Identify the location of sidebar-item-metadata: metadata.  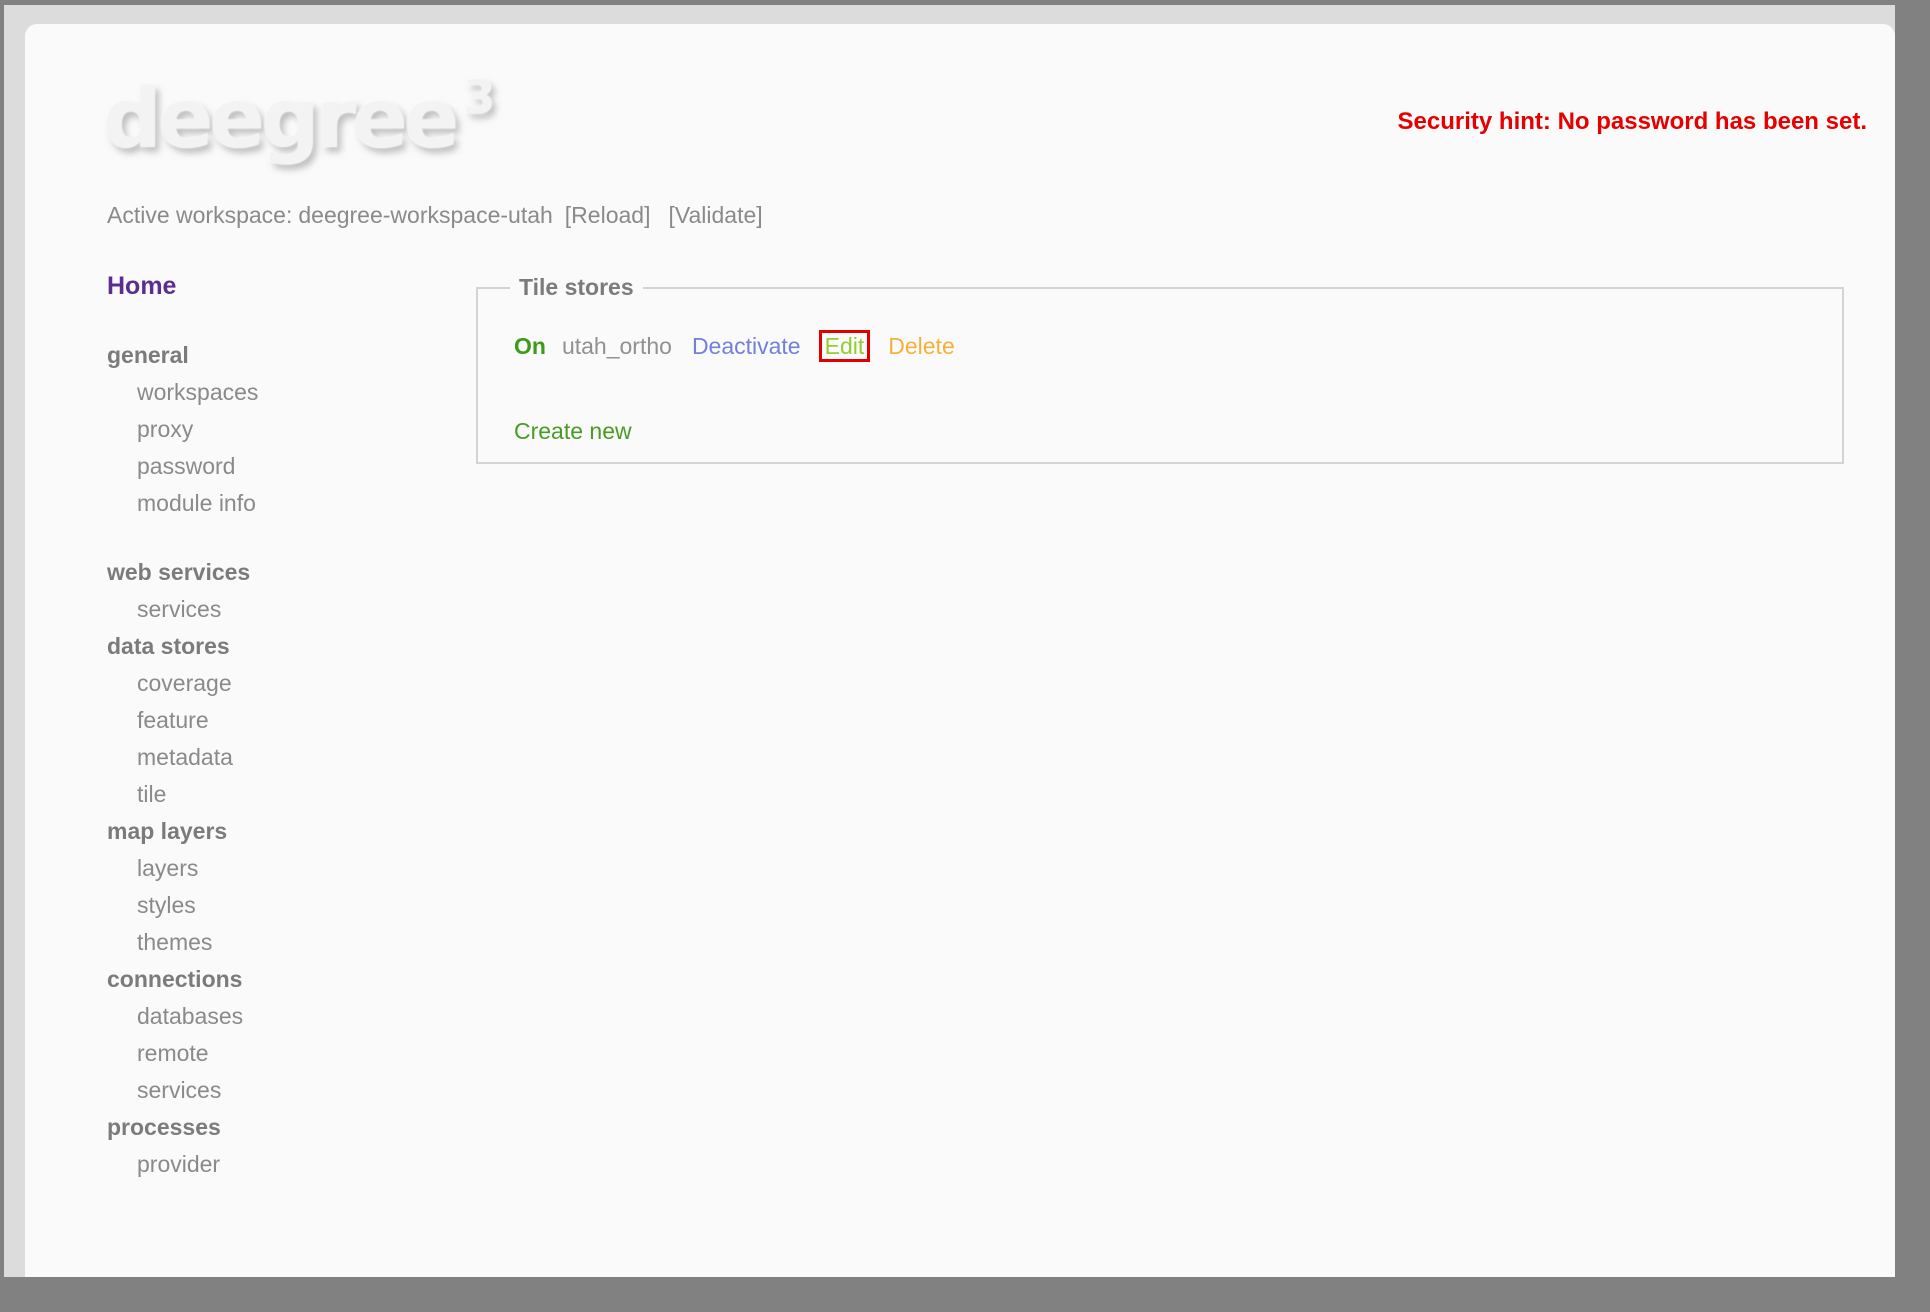
(267, 757).